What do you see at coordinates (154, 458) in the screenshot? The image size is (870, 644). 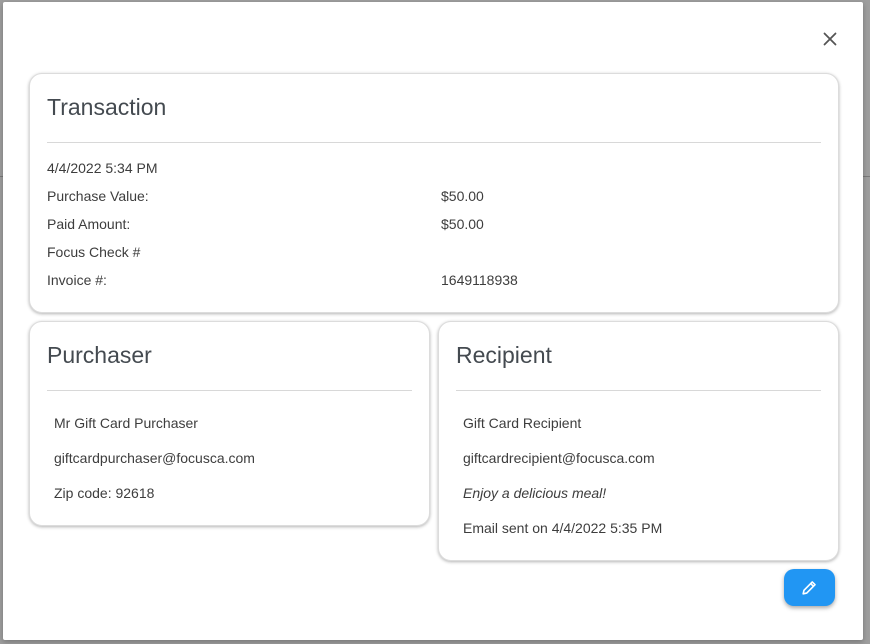 I see `purchaser-email: giftcardpurchaser@focusca.com` at bounding box center [154, 458].